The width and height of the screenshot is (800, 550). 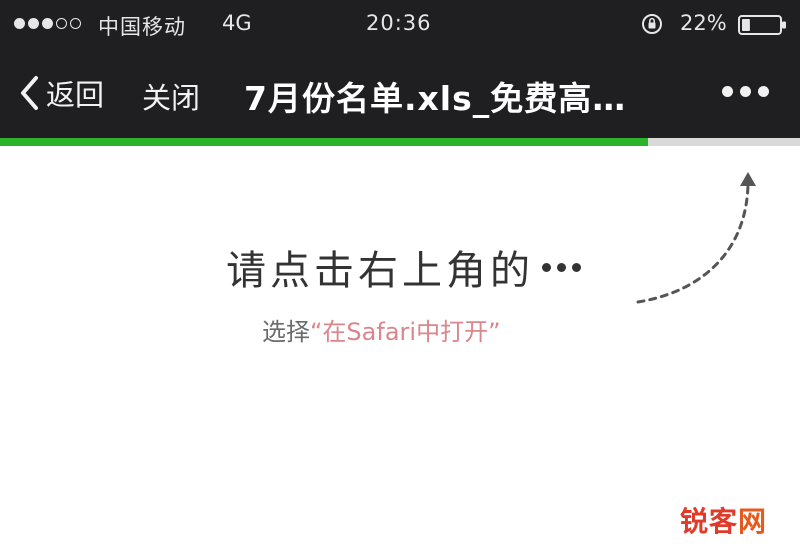 I want to click on open-in-safari-text: “在Safari中打开”, so click(x=405, y=332).